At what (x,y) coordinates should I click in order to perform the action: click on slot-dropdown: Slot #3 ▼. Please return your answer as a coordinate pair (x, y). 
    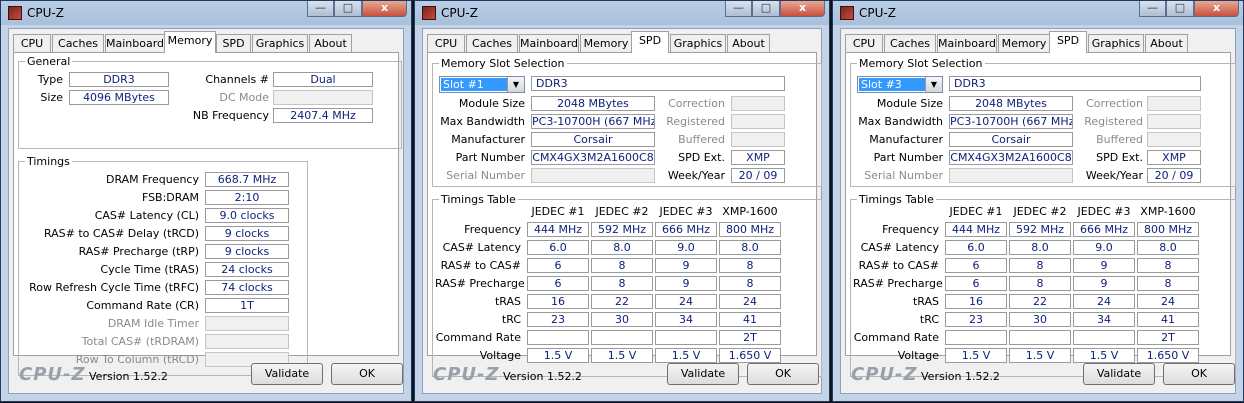
    Looking at the image, I should click on (900, 84).